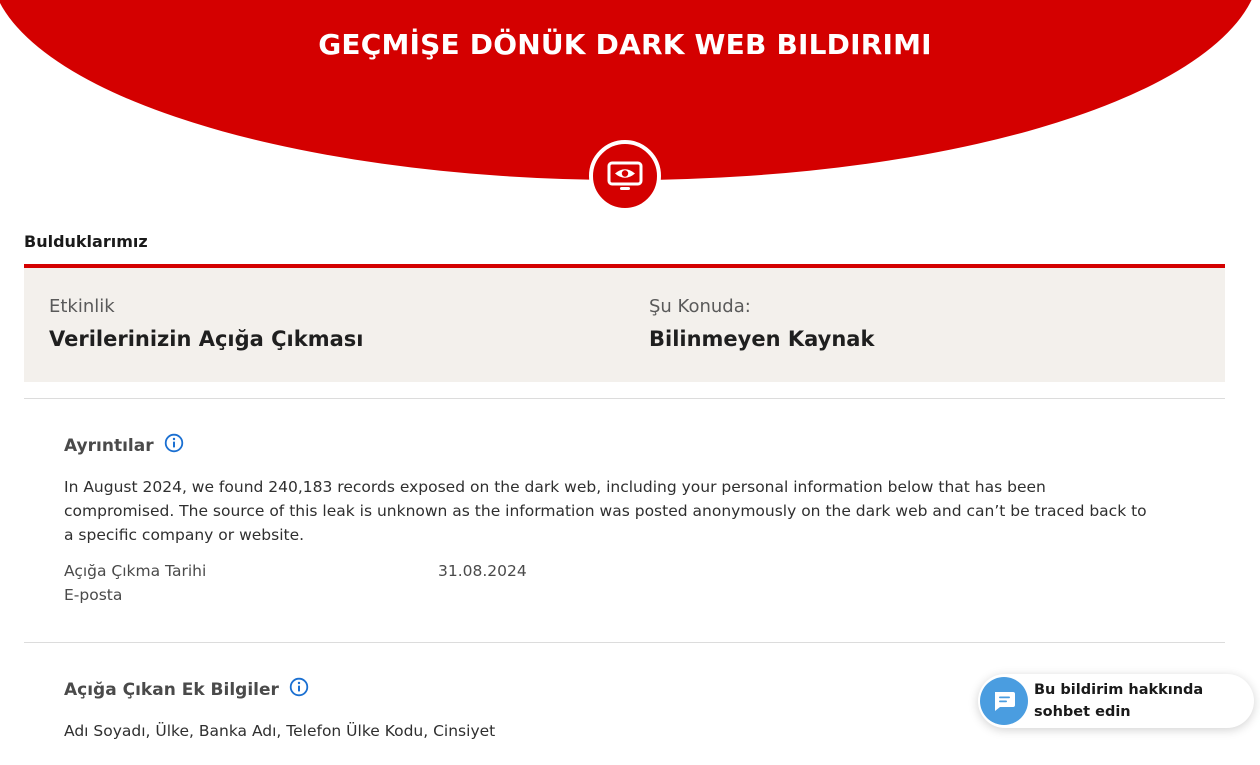  What do you see at coordinates (206, 339) in the screenshot?
I see `event-value: Verilerinizin Açığa Çıkması` at bounding box center [206, 339].